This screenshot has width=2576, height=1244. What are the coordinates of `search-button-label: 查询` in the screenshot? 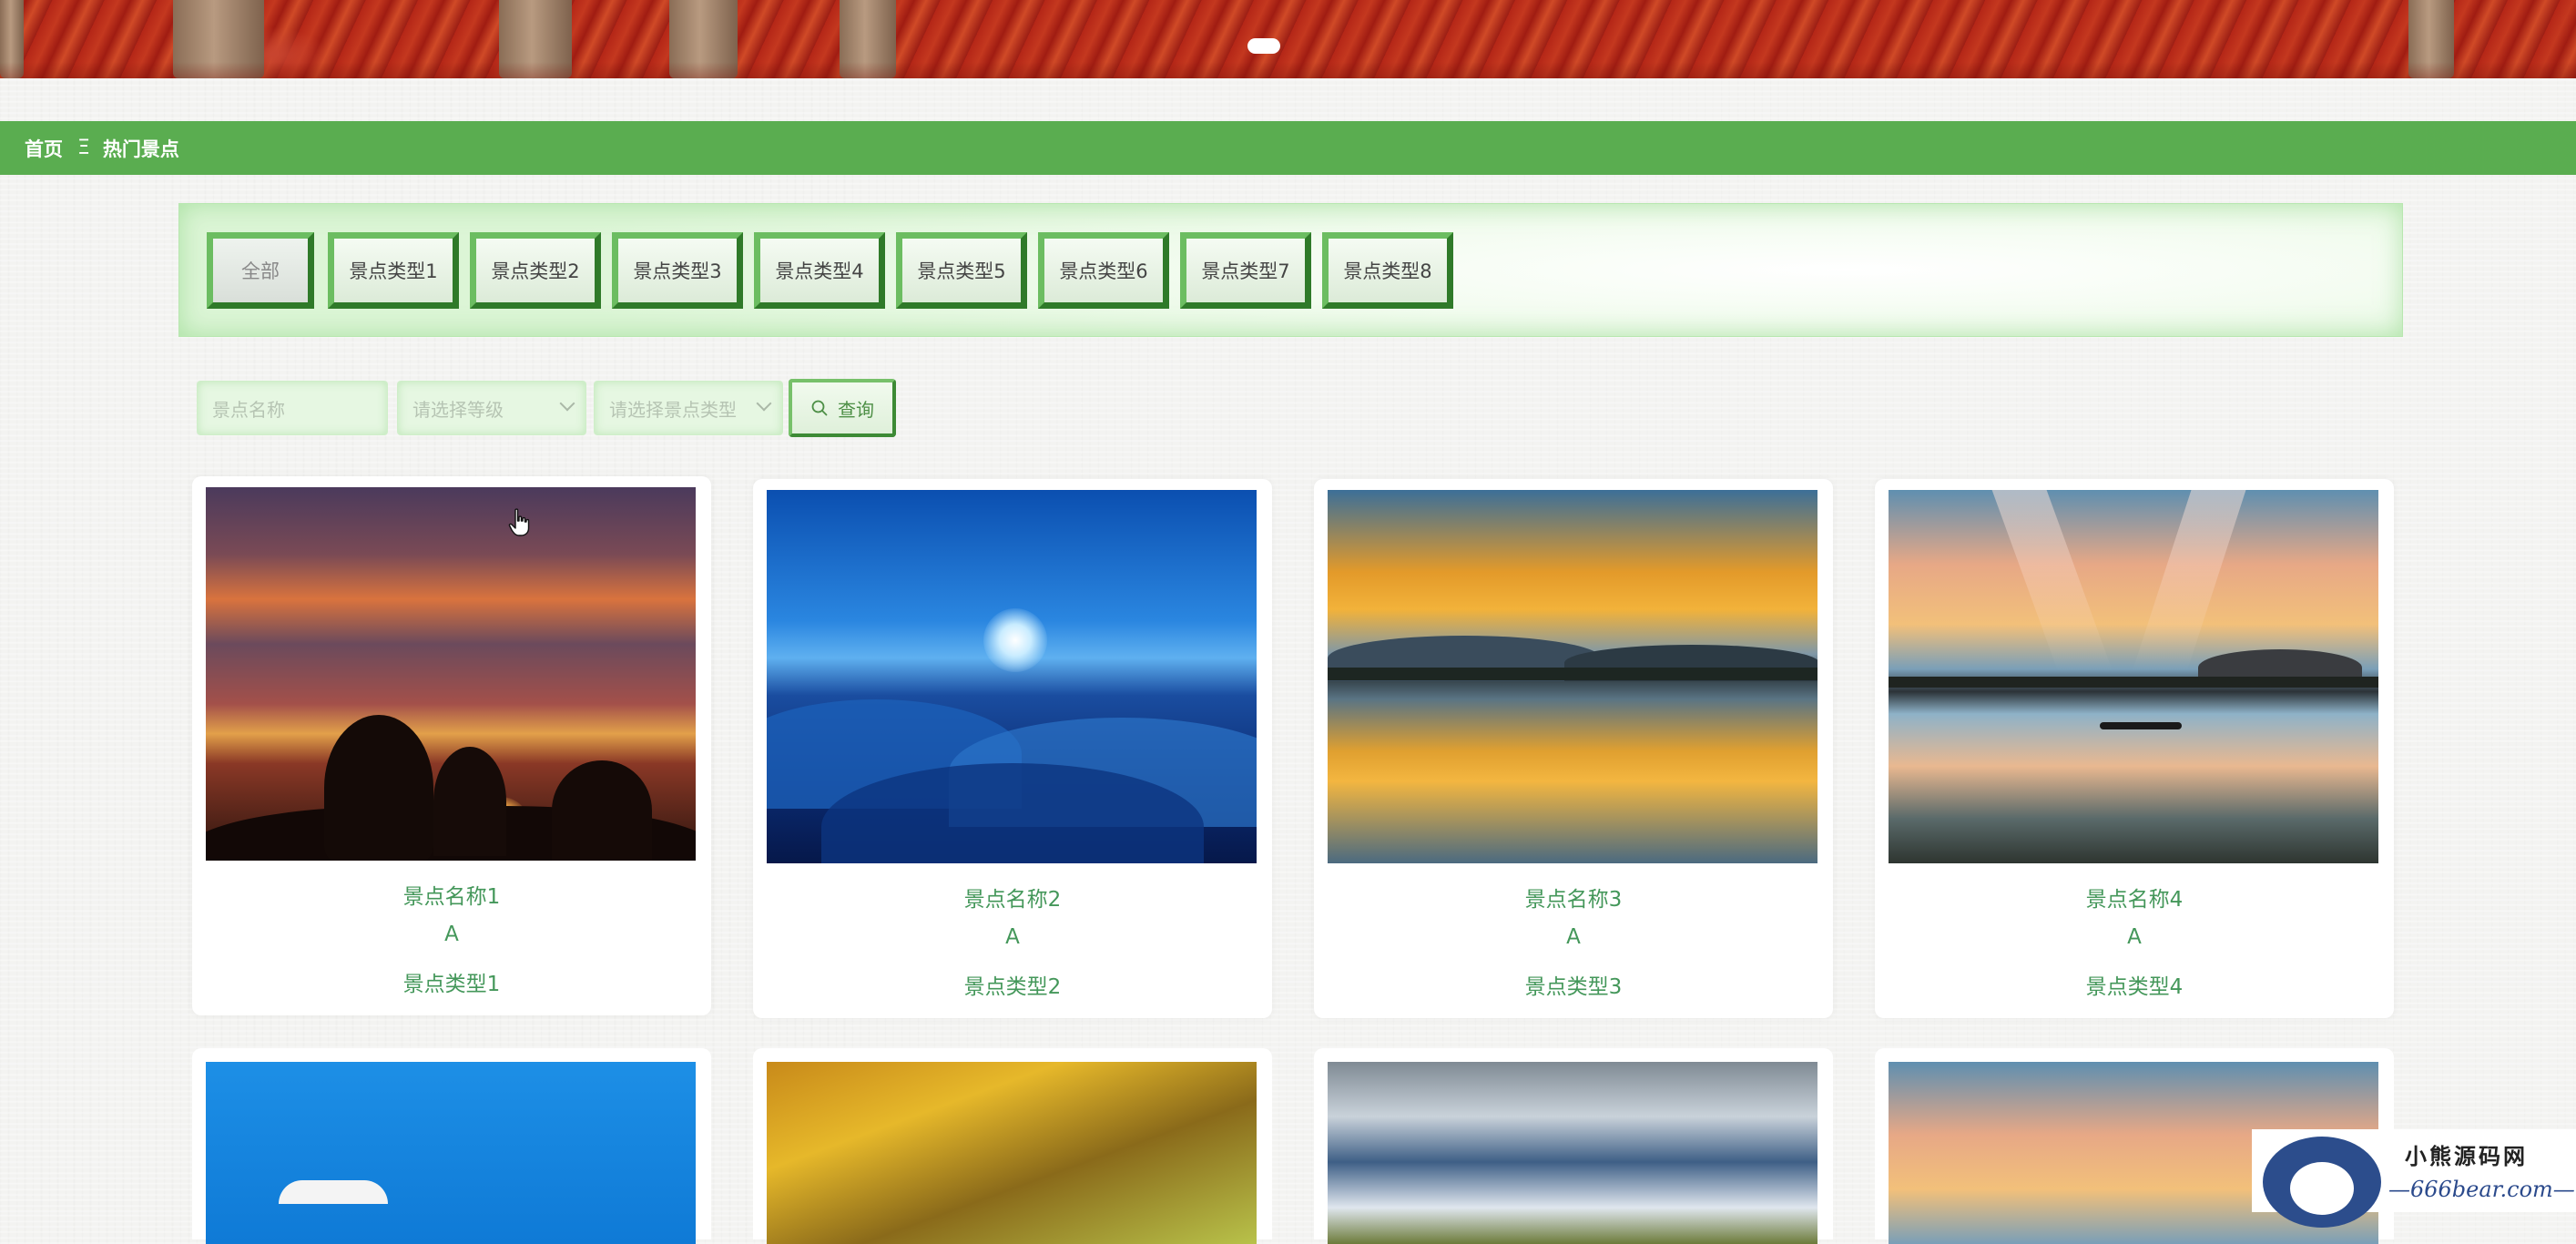 It's located at (856, 409).